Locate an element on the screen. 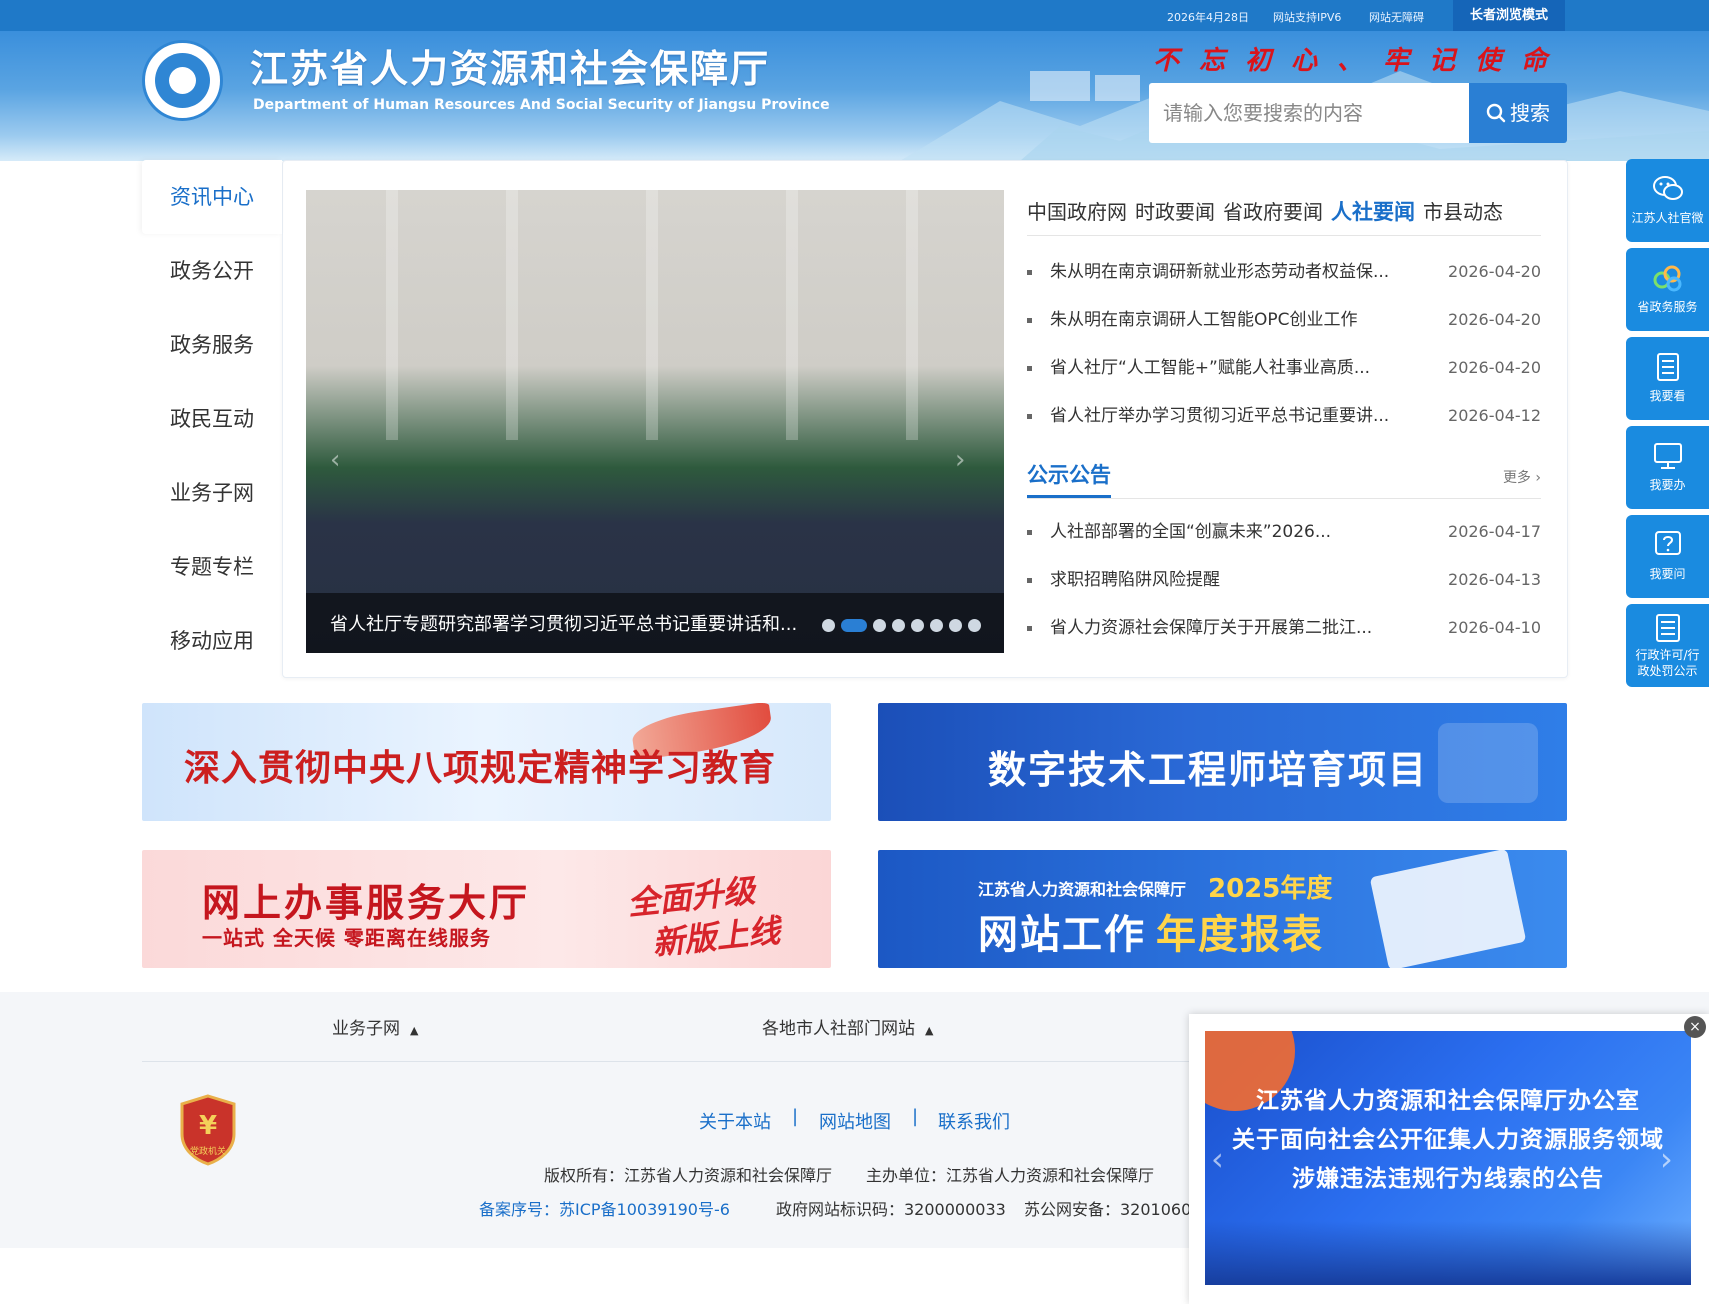 The height and width of the screenshot is (1304, 1709). news-title: 朱从明在南京调研人工智能OPC创业工作 is located at coordinates (1240, 320).